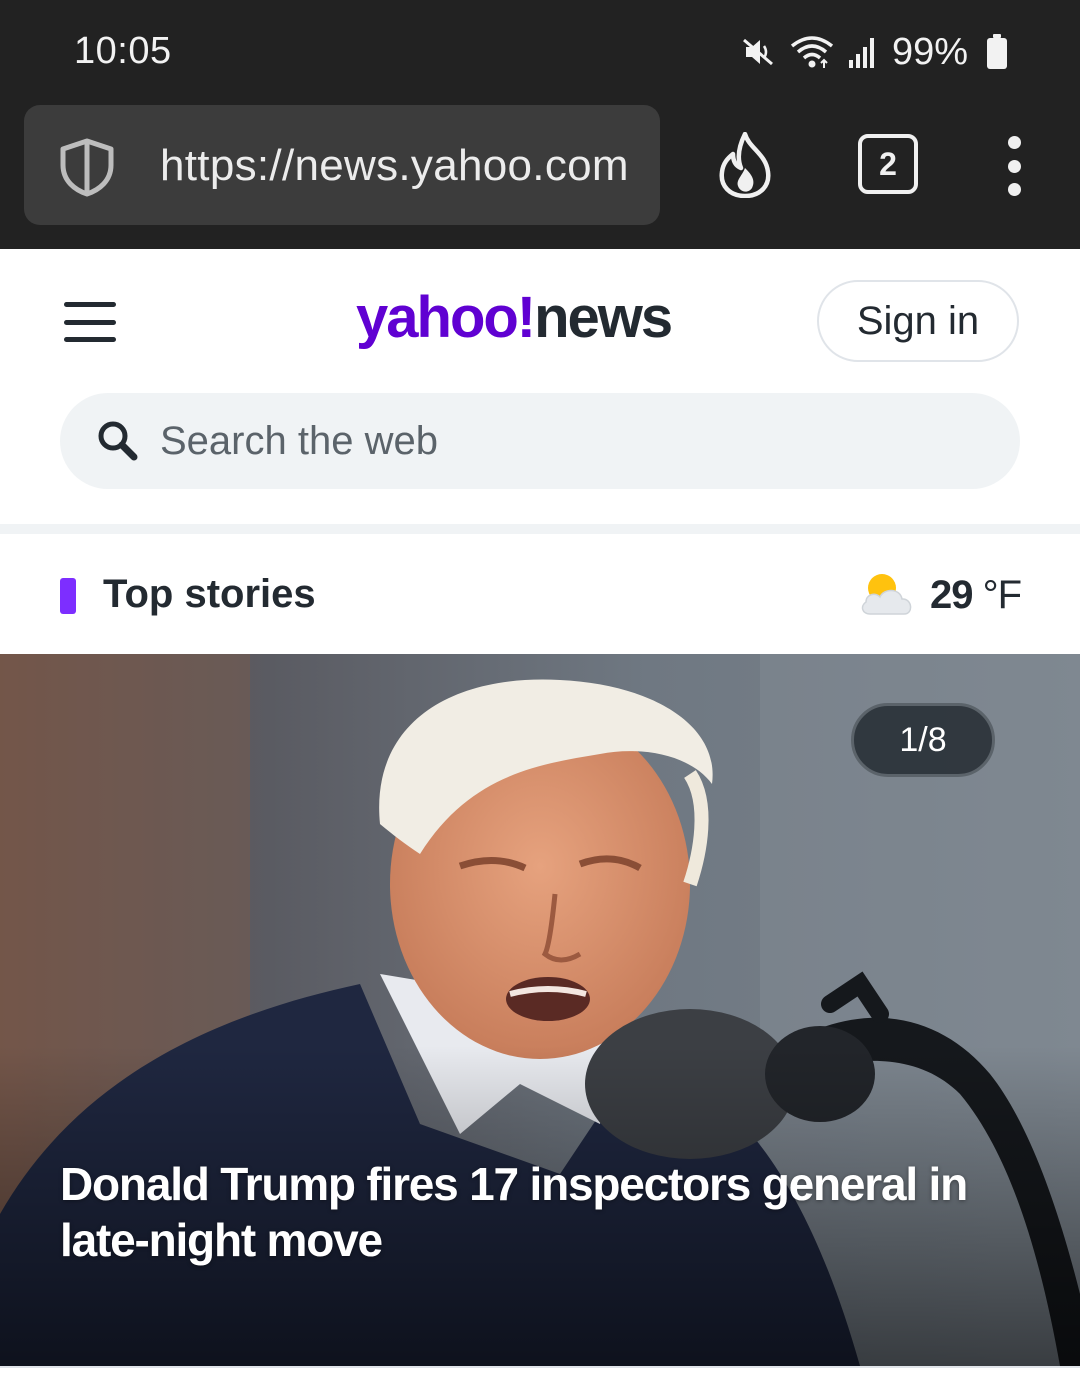 The height and width of the screenshot is (1387, 1080). What do you see at coordinates (540, 529) in the screenshot?
I see `section-divider` at bounding box center [540, 529].